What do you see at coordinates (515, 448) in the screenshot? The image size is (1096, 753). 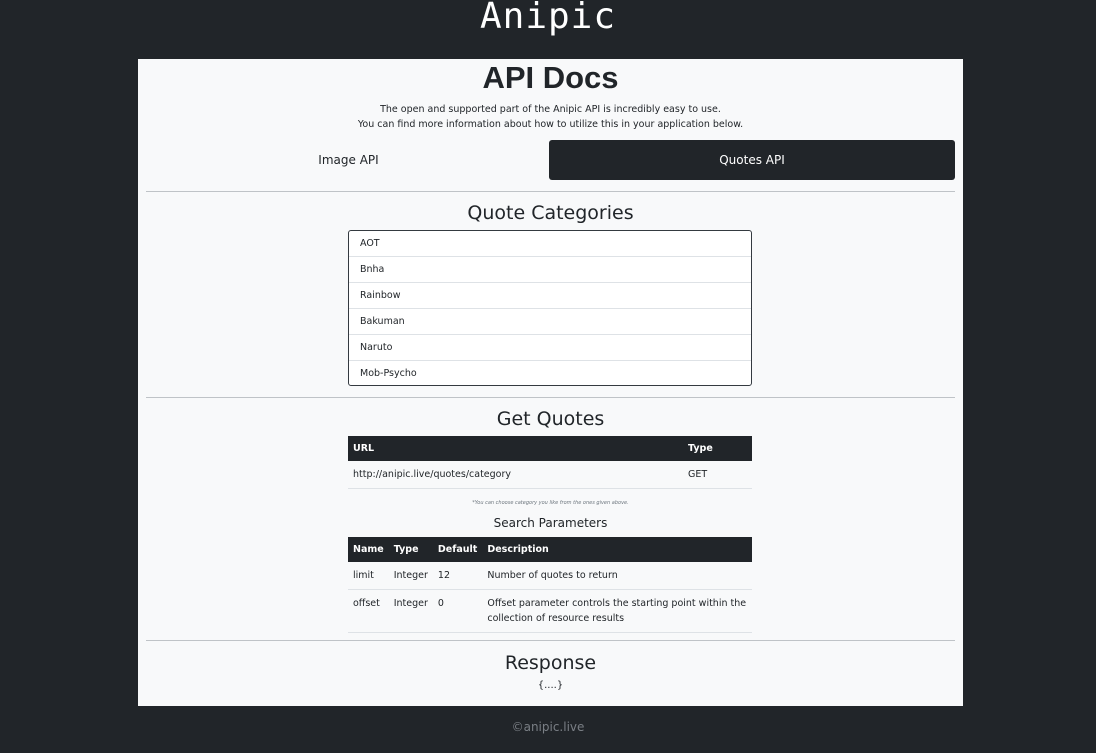 I see `column-header-url: URL` at bounding box center [515, 448].